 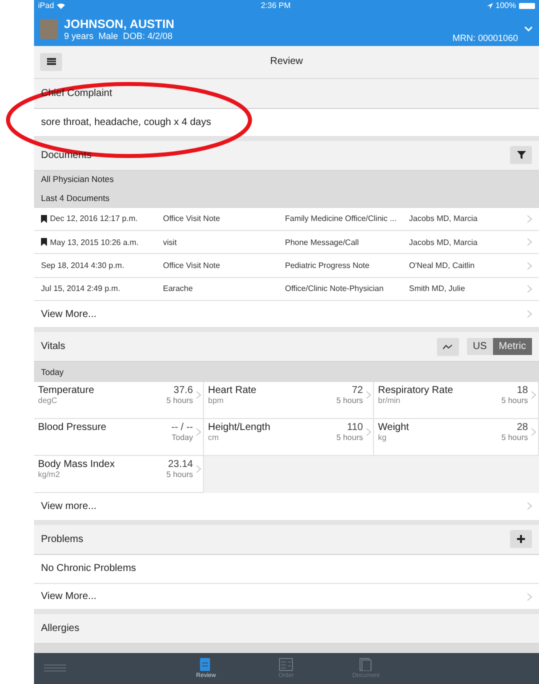 I want to click on vital-value: 110, so click(x=354, y=427).